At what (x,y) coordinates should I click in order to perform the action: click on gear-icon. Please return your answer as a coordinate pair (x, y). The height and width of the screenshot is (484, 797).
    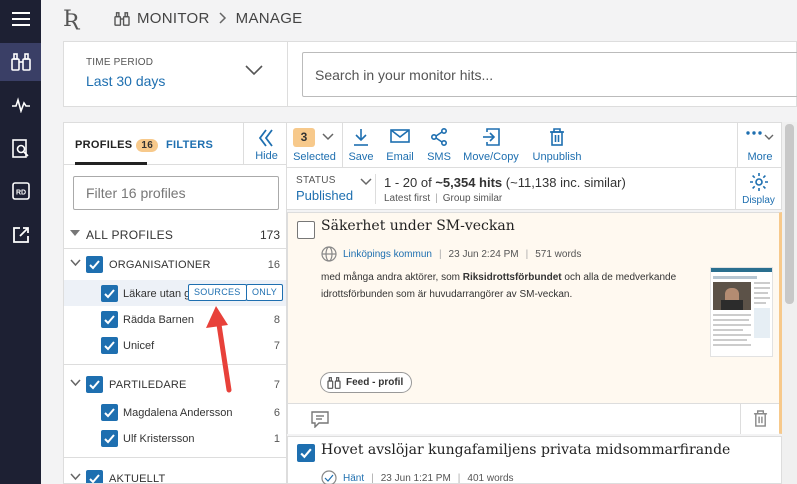
    Looking at the image, I should click on (758, 182).